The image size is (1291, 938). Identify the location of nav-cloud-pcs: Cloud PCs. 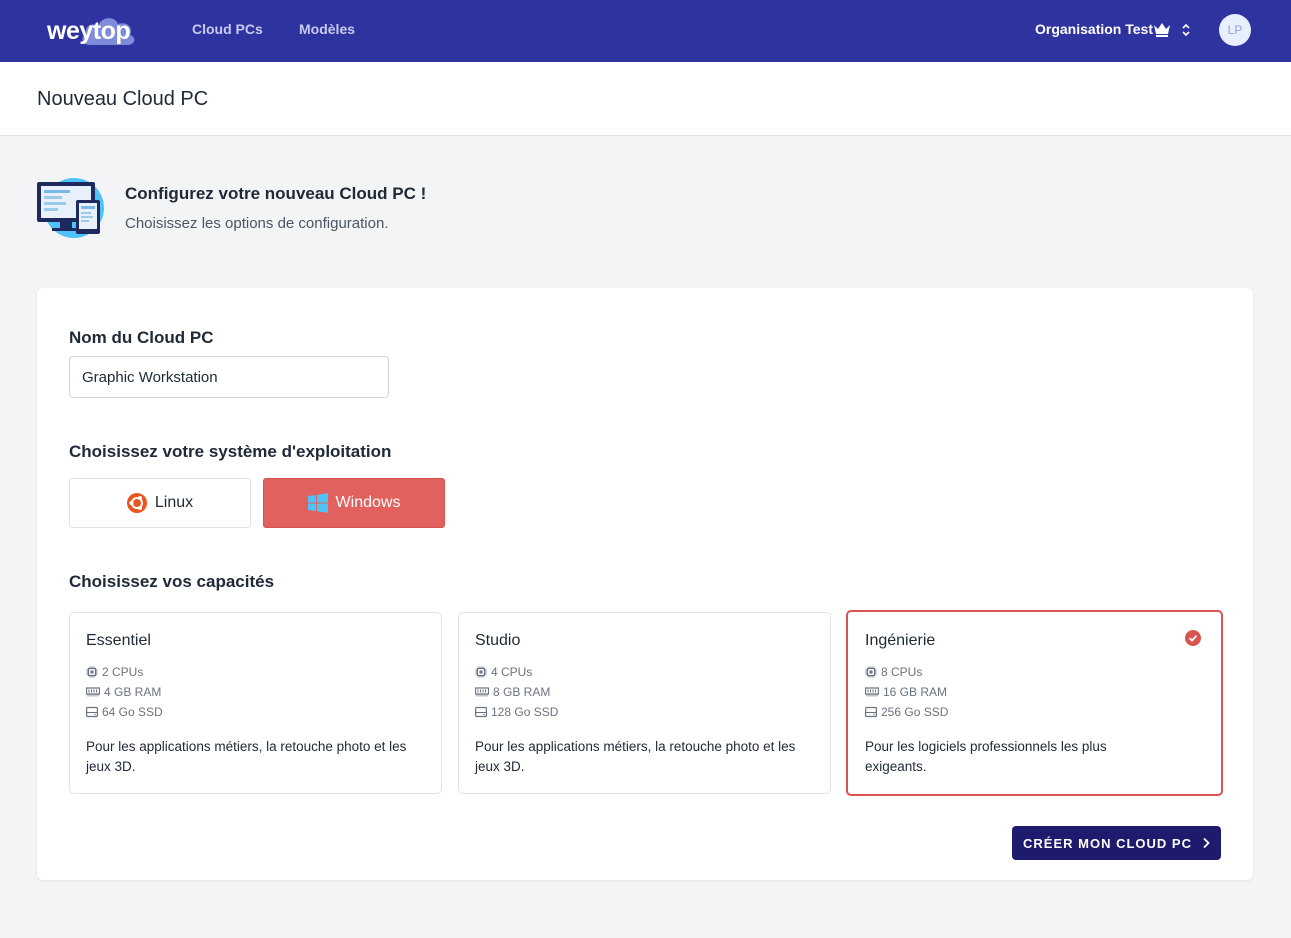
(227, 29).